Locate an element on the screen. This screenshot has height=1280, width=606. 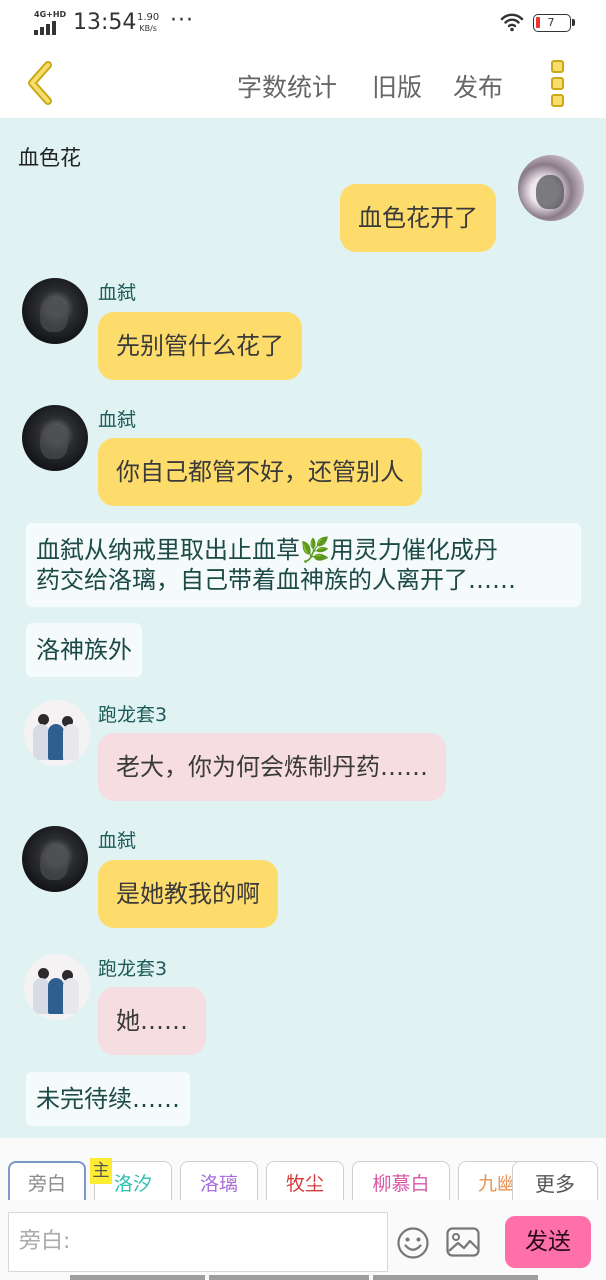
speed-value: 1.90 is located at coordinates (148, 17).